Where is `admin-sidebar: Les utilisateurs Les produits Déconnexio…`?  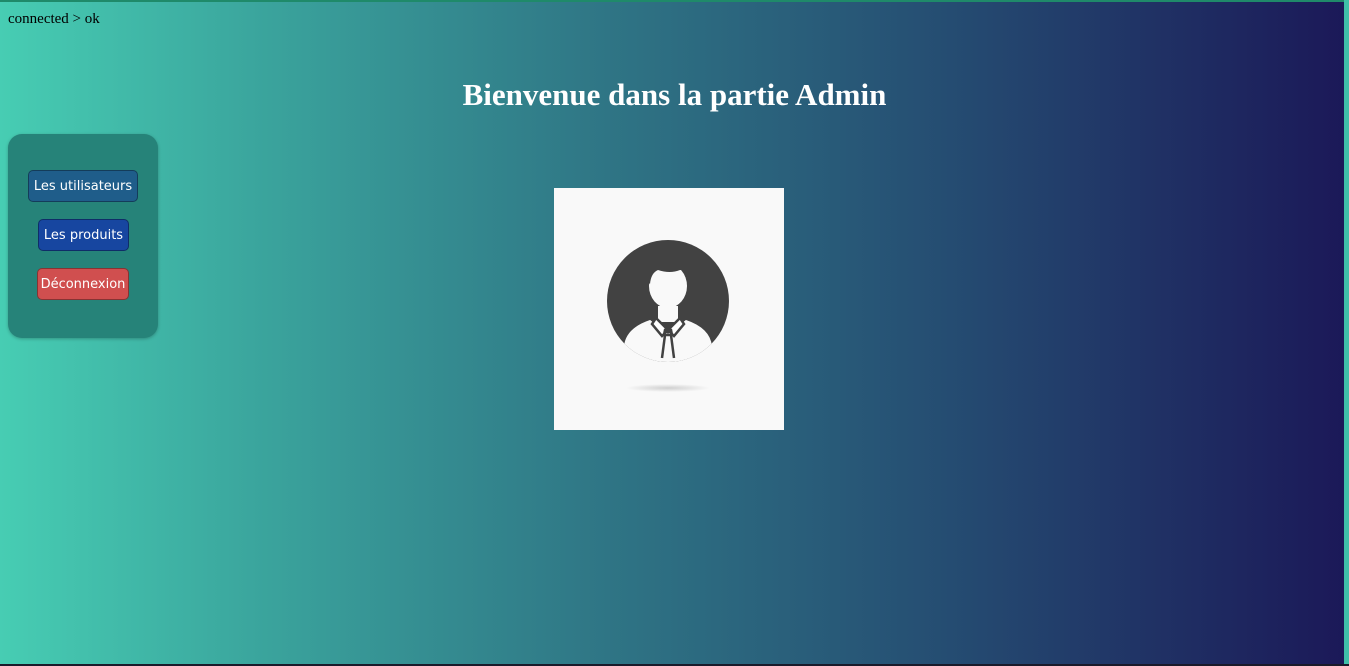
admin-sidebar: Les utilisateurs Les produits Déconnexio… is located at coordinates (83, 236).